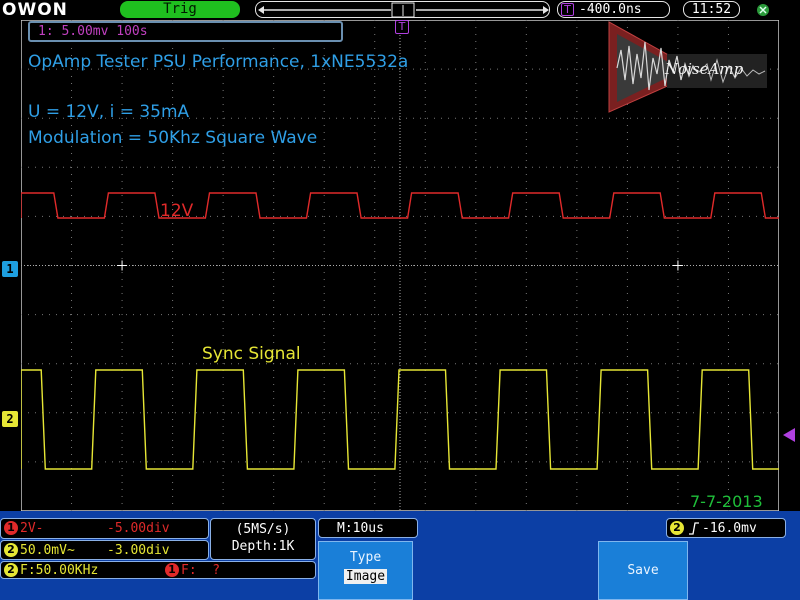 The width and height of the screenshot is (800, 600). I want to click on usb-icon-glyph, so click(763, 10).